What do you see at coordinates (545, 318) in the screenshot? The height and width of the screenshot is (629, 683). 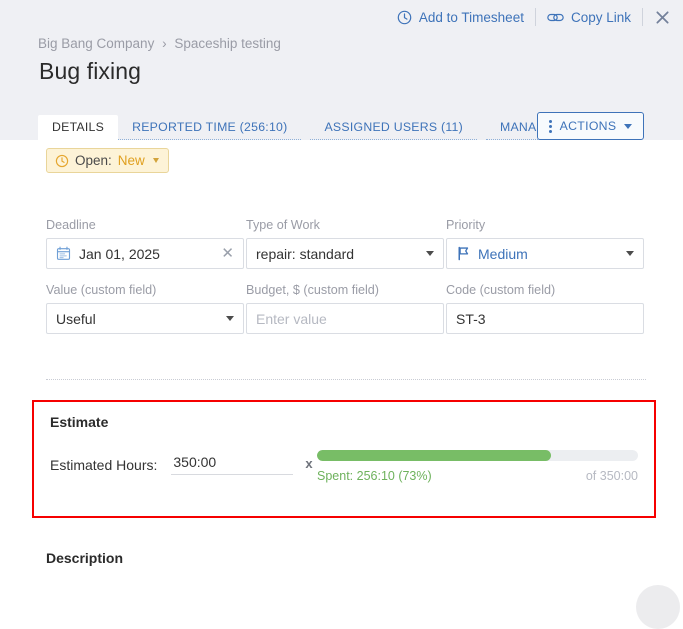 I see `code-custom-input: ST-3` at bounding box center [545, 318].